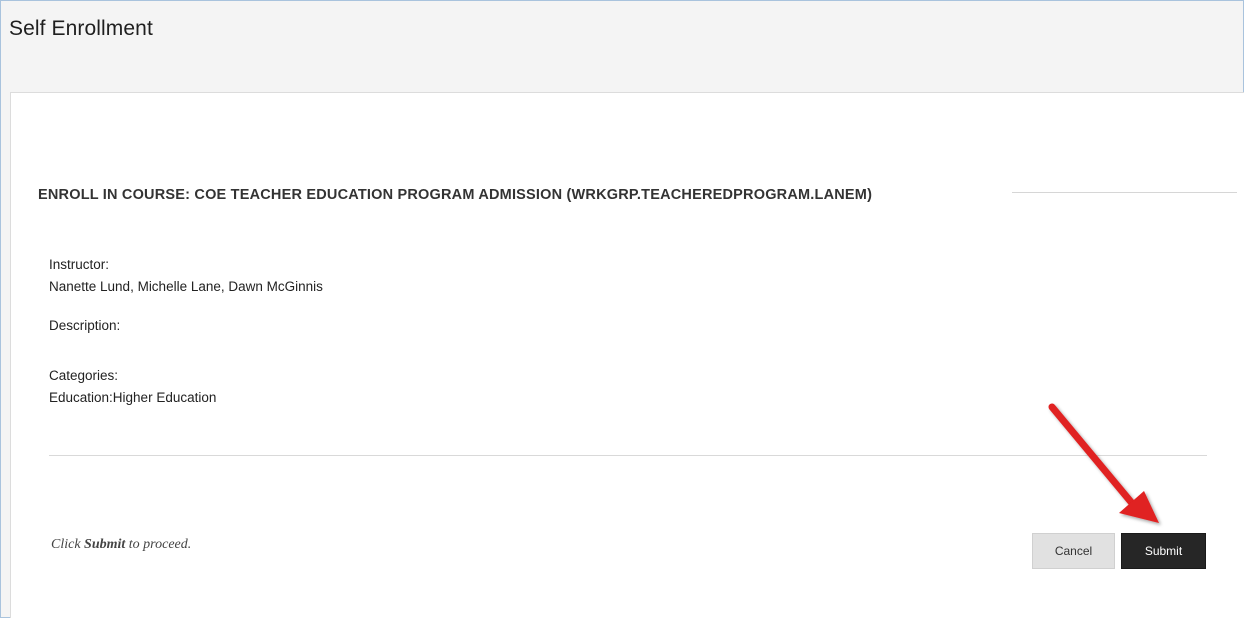 The image size is (1244, 618). What do you see at coordinates (1163, 551) in the screenshot?
I see `submit-button: Submit` at bounding box center [1163, 551].